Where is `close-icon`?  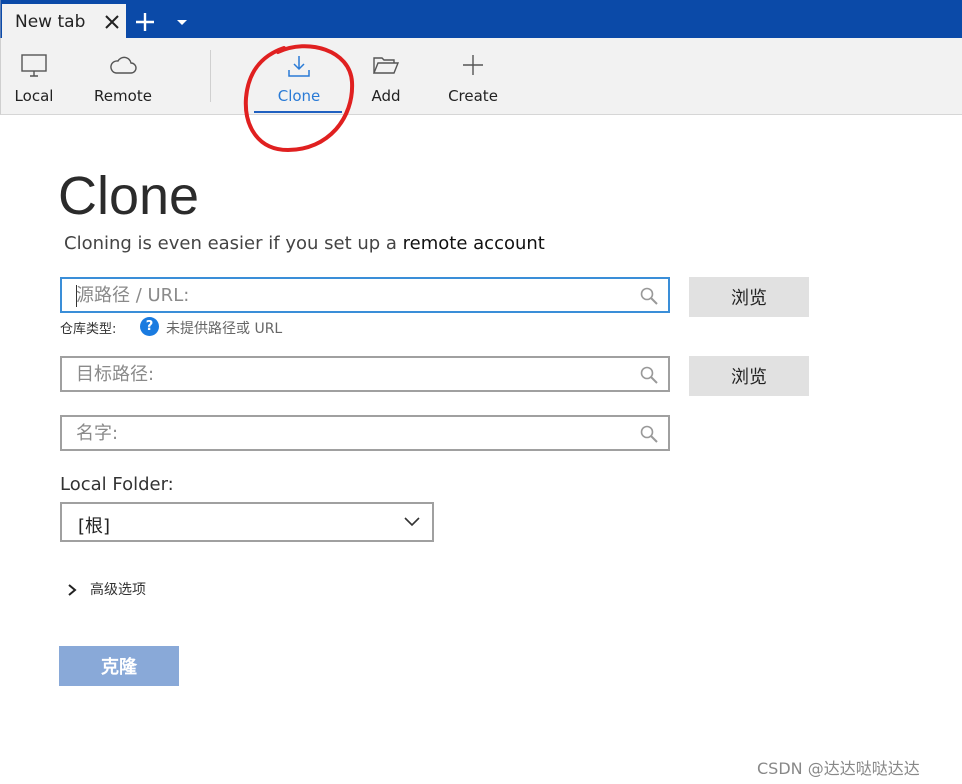 close-icon is located at coordinates (112, 22).